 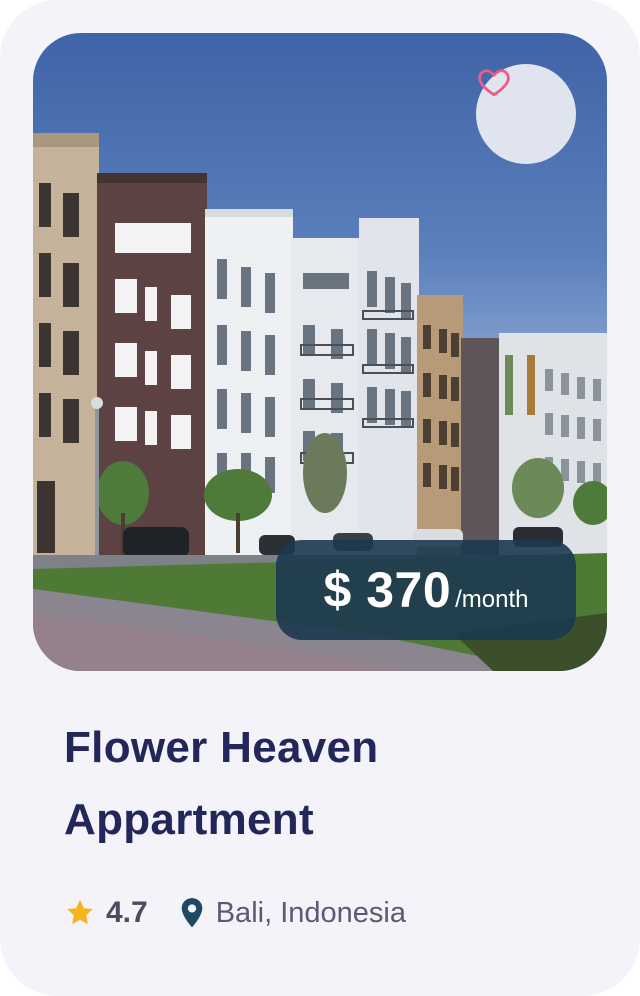 I want to click on price-amount: $ 370, so click(x=387, y=590).